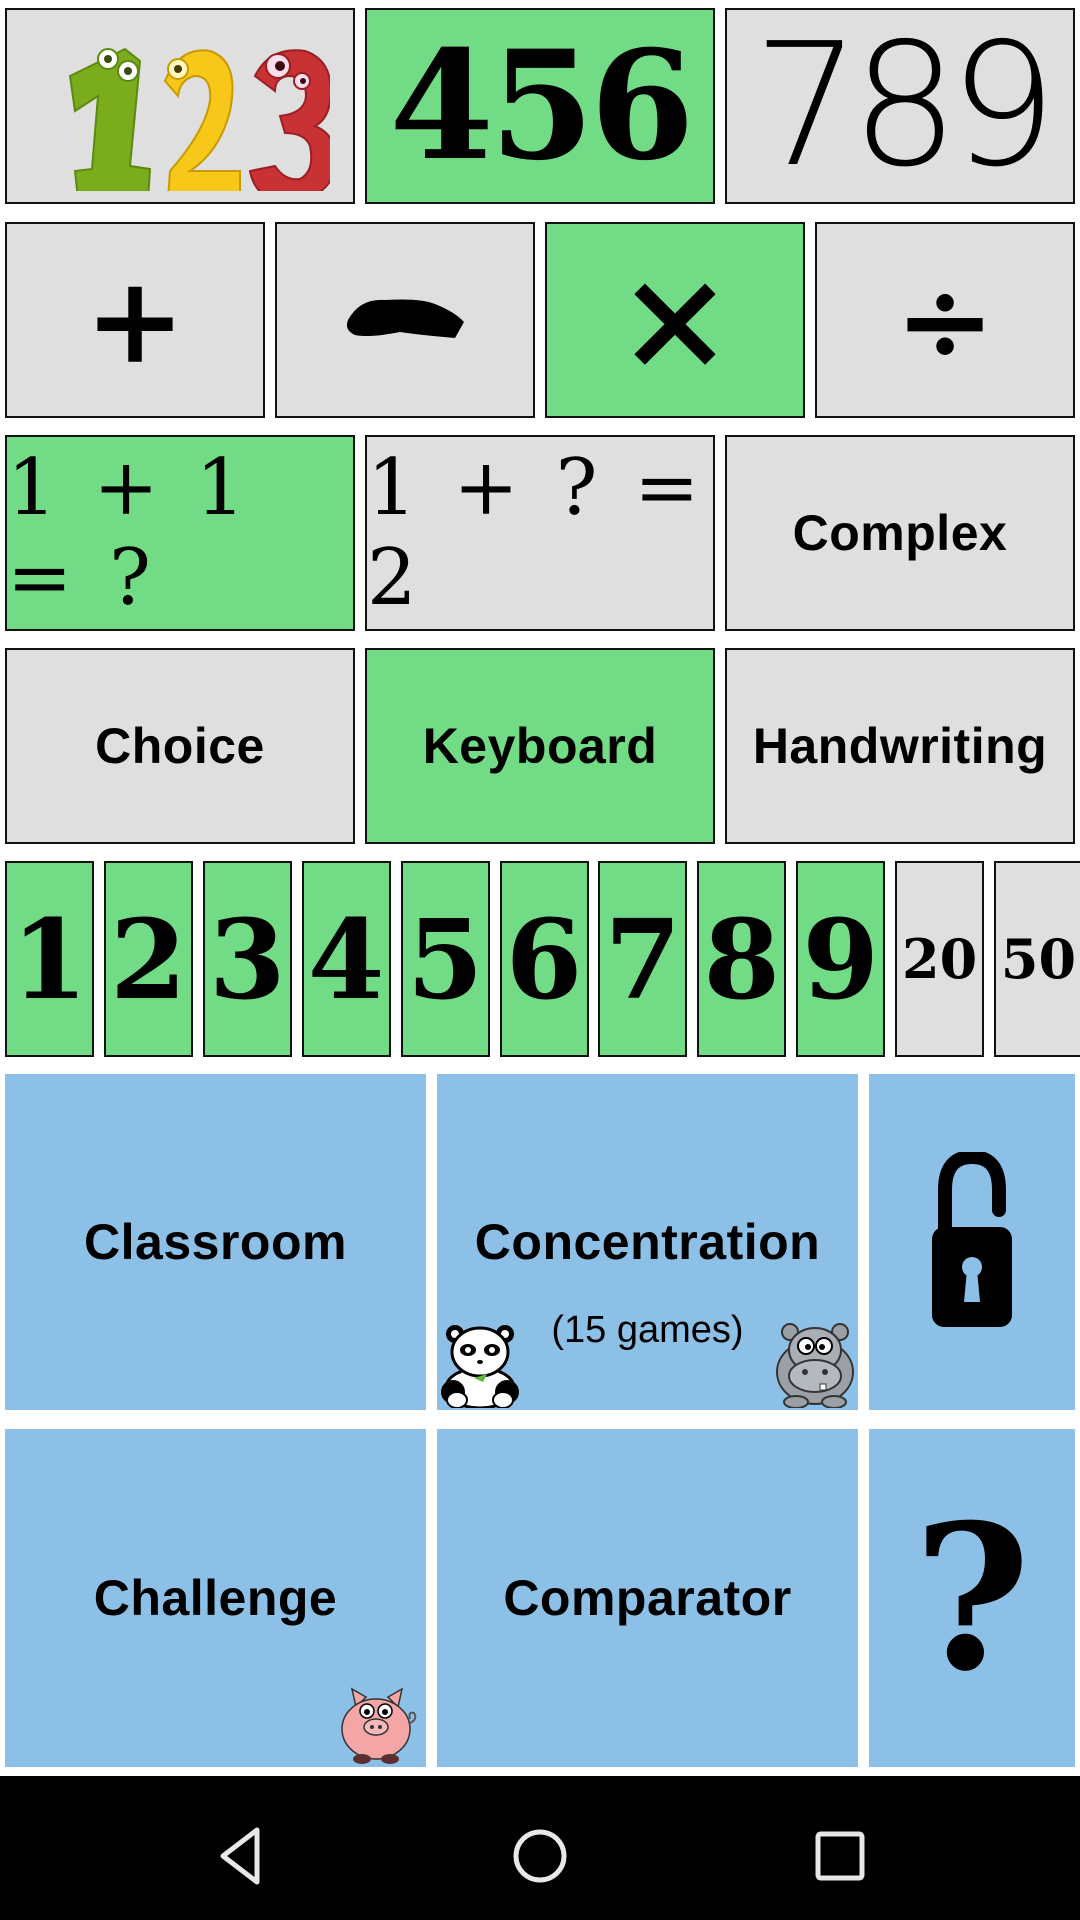  I want to click on challenge-label: Challenge, so click(215, 1598).